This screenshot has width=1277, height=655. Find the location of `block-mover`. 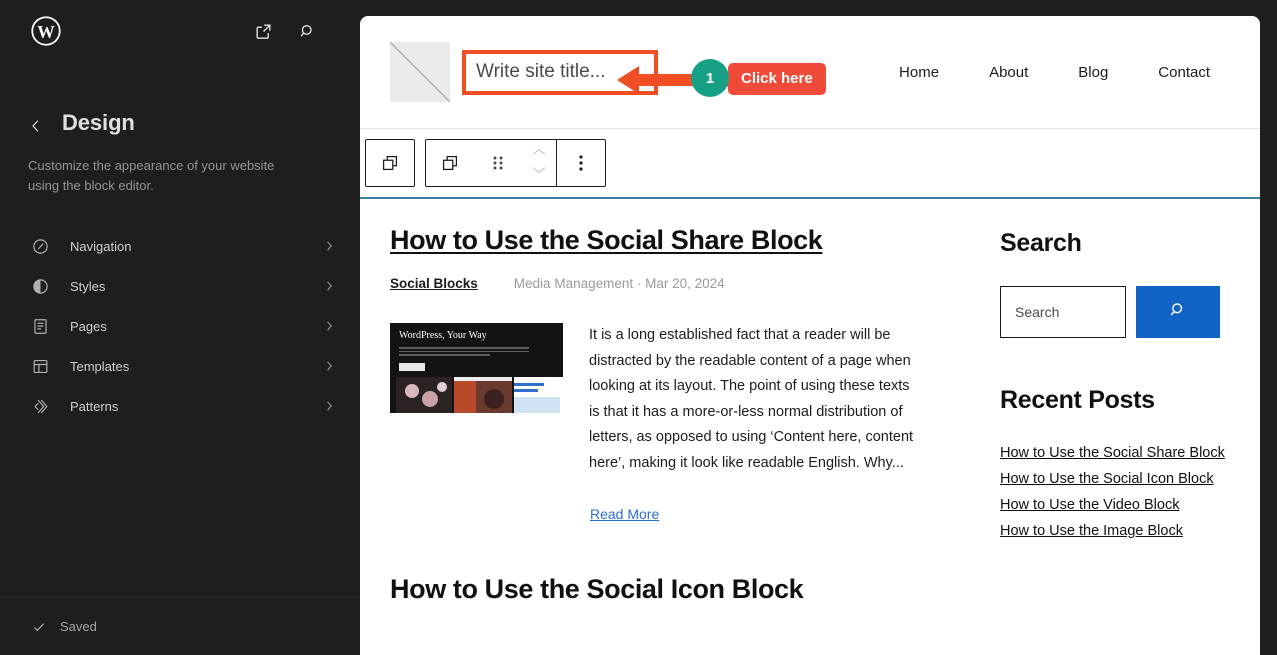

block-mover is located at coordinates (539, 163).